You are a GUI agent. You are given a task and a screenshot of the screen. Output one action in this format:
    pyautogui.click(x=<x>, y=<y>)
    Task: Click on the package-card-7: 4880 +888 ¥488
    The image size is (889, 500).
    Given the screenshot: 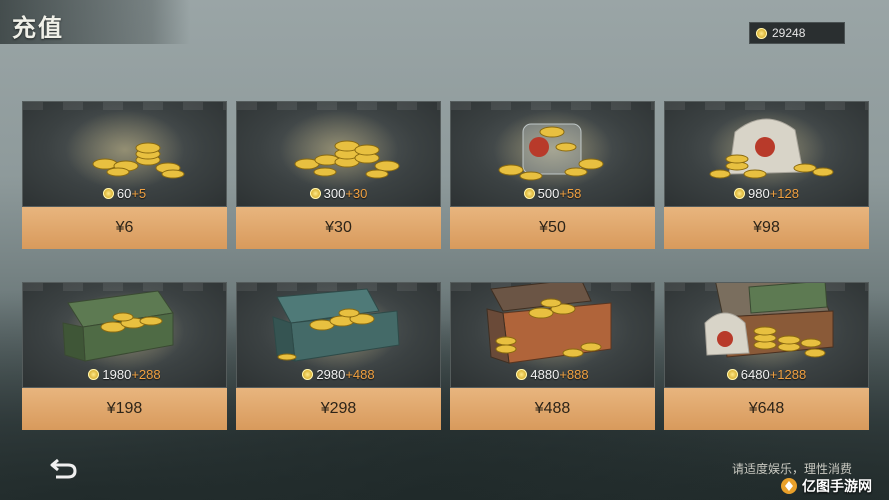 What is the action you would take?
    pyautogui.click(x=552, y=356)
    